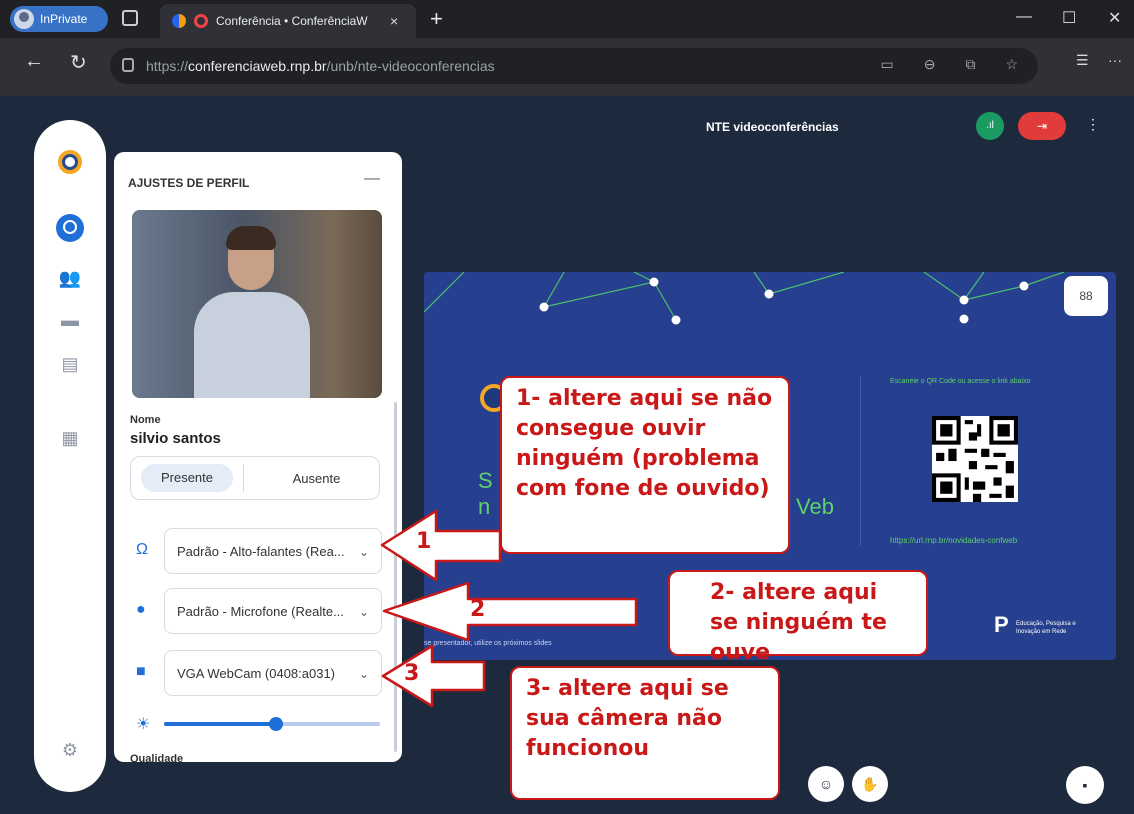 This screenshot has width=1134, height=814. I want to click on annotation-number-1: 1, so click(424, 541).